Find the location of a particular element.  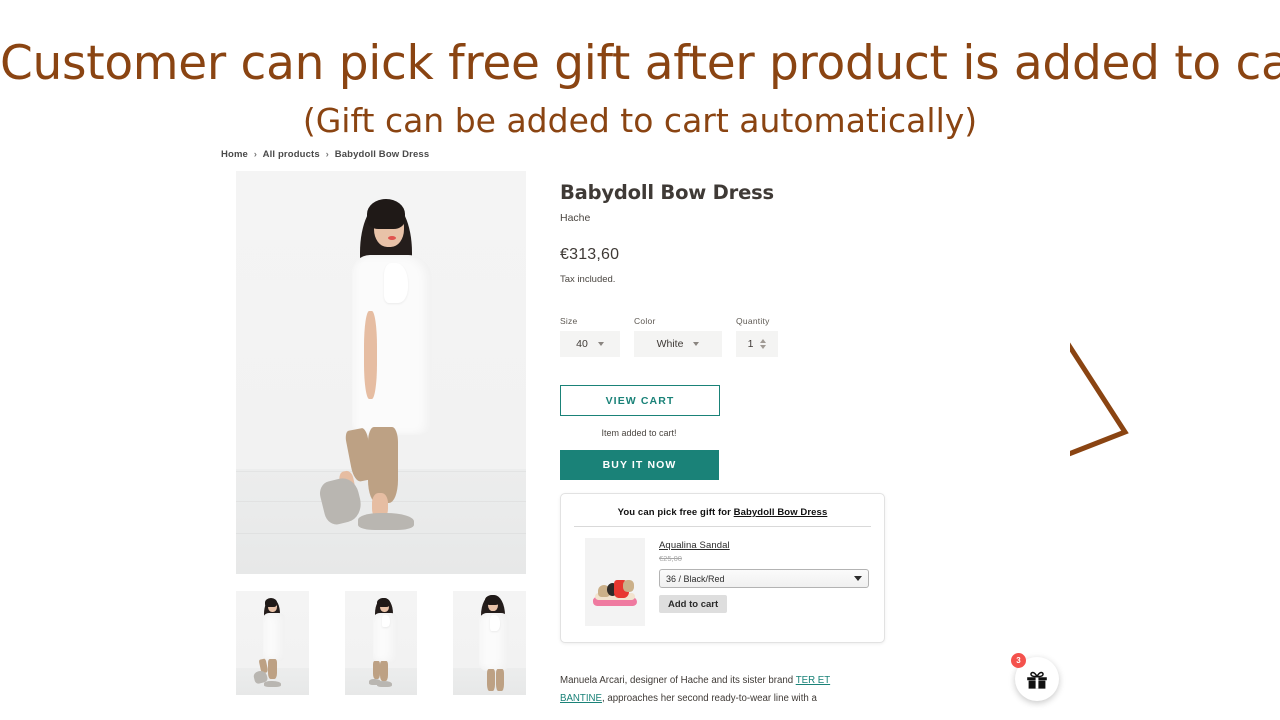

gift-original-price: €25,00 is located at coordinates (670, 558).